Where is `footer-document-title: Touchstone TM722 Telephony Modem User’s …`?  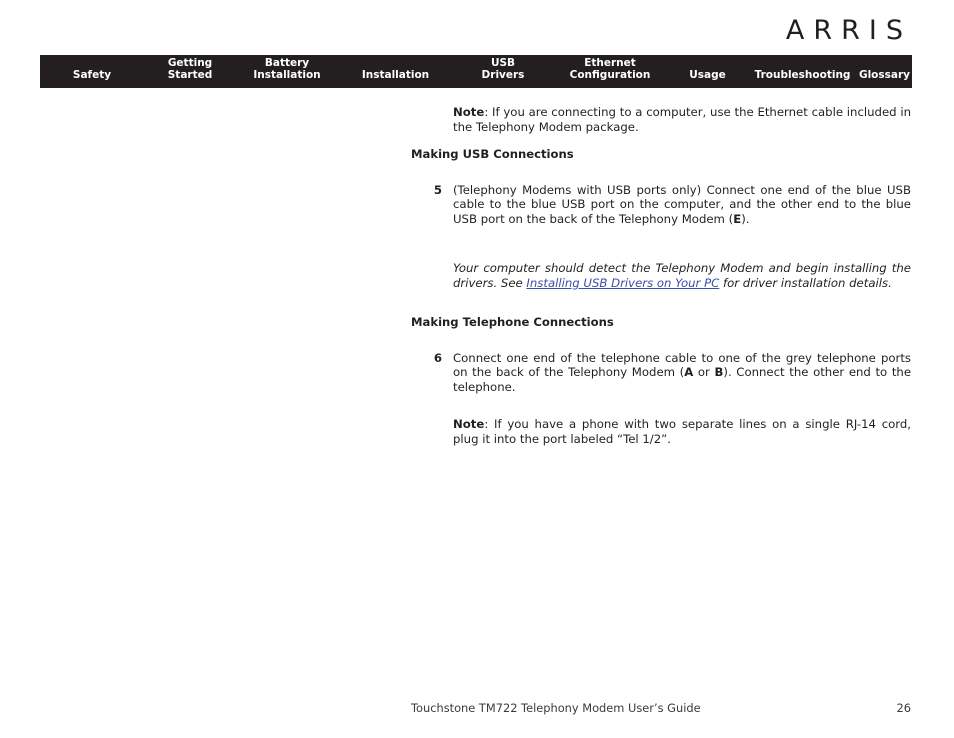 footer-document-title: Touchstone TM722 Telephony Modem User’s … is located at coordinates (556, 708).